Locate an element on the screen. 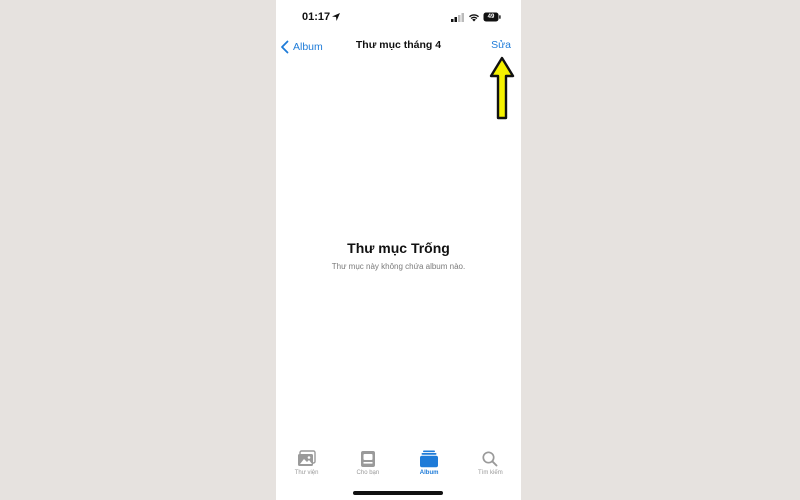  tab-albums: Album is located at coordinates (429, 467).